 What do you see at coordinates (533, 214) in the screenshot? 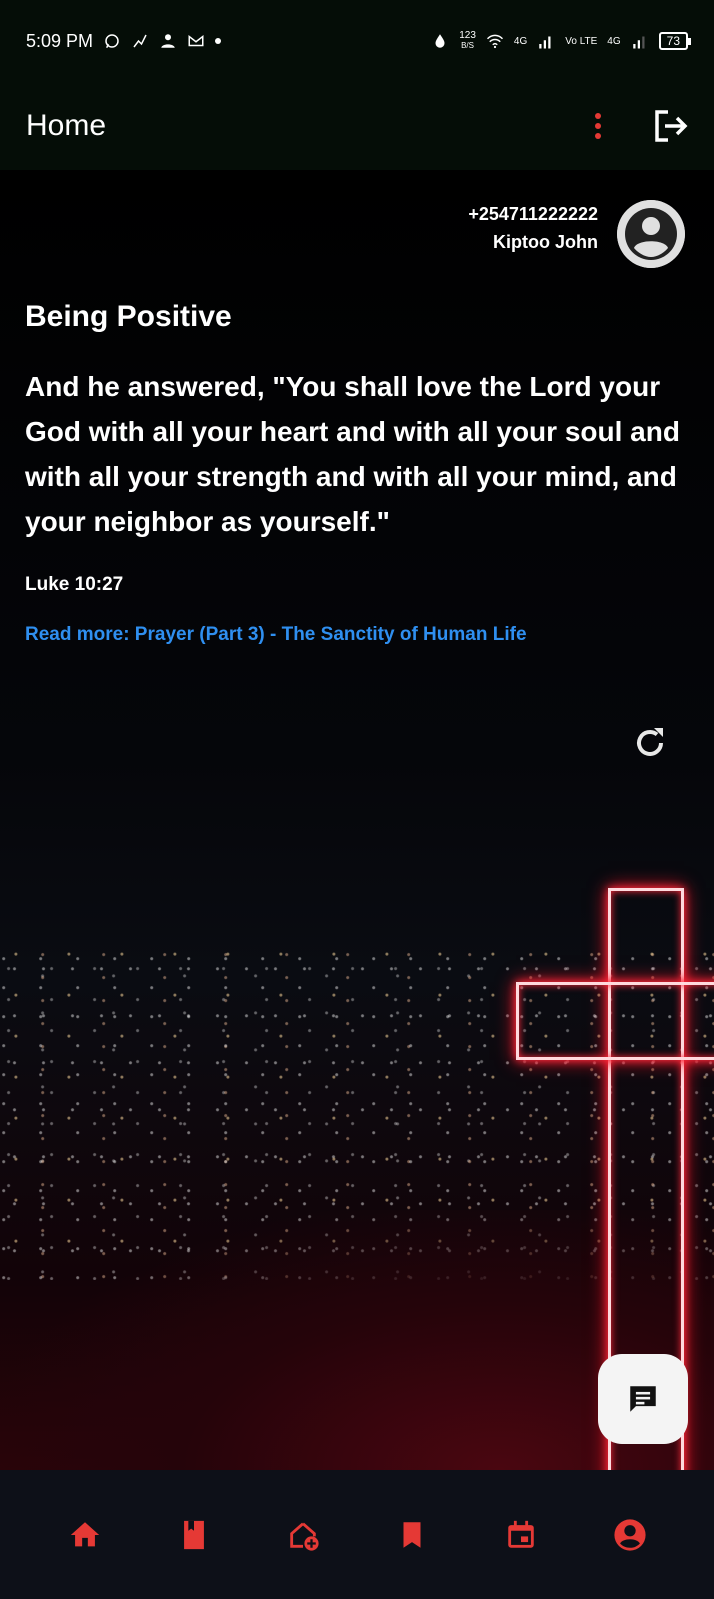
I see `user-phone: +254711222222` at bounding box center [533, 214].